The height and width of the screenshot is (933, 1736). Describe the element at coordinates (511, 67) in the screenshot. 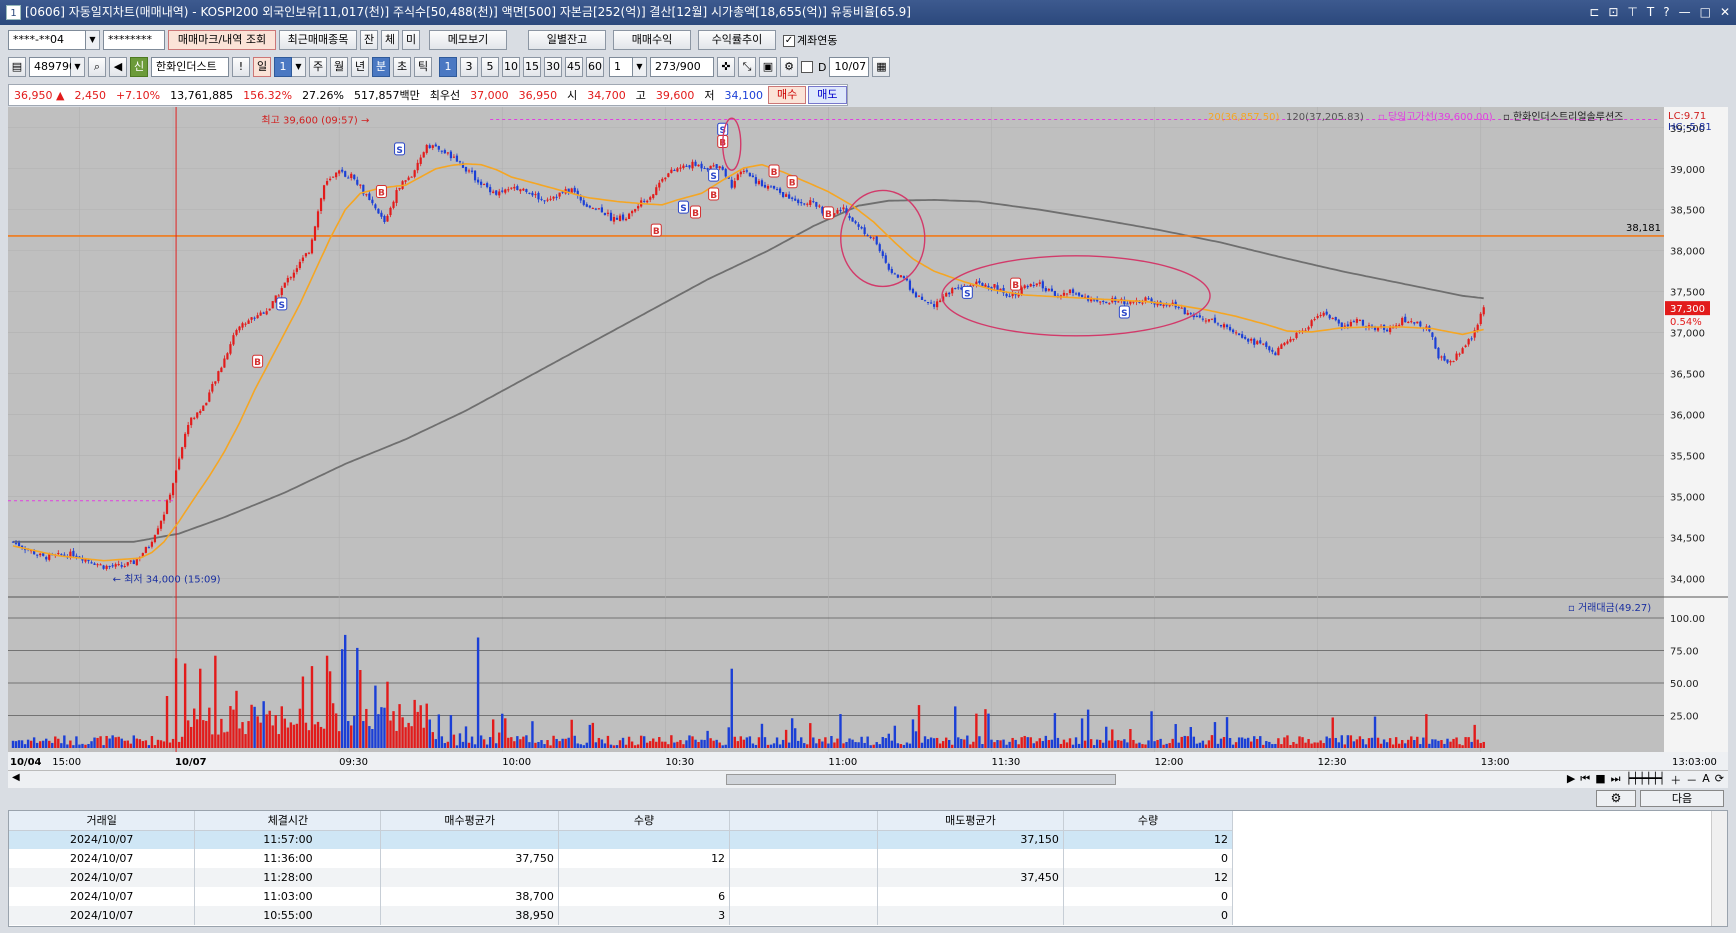

I see `minute-10: 10` at that location.